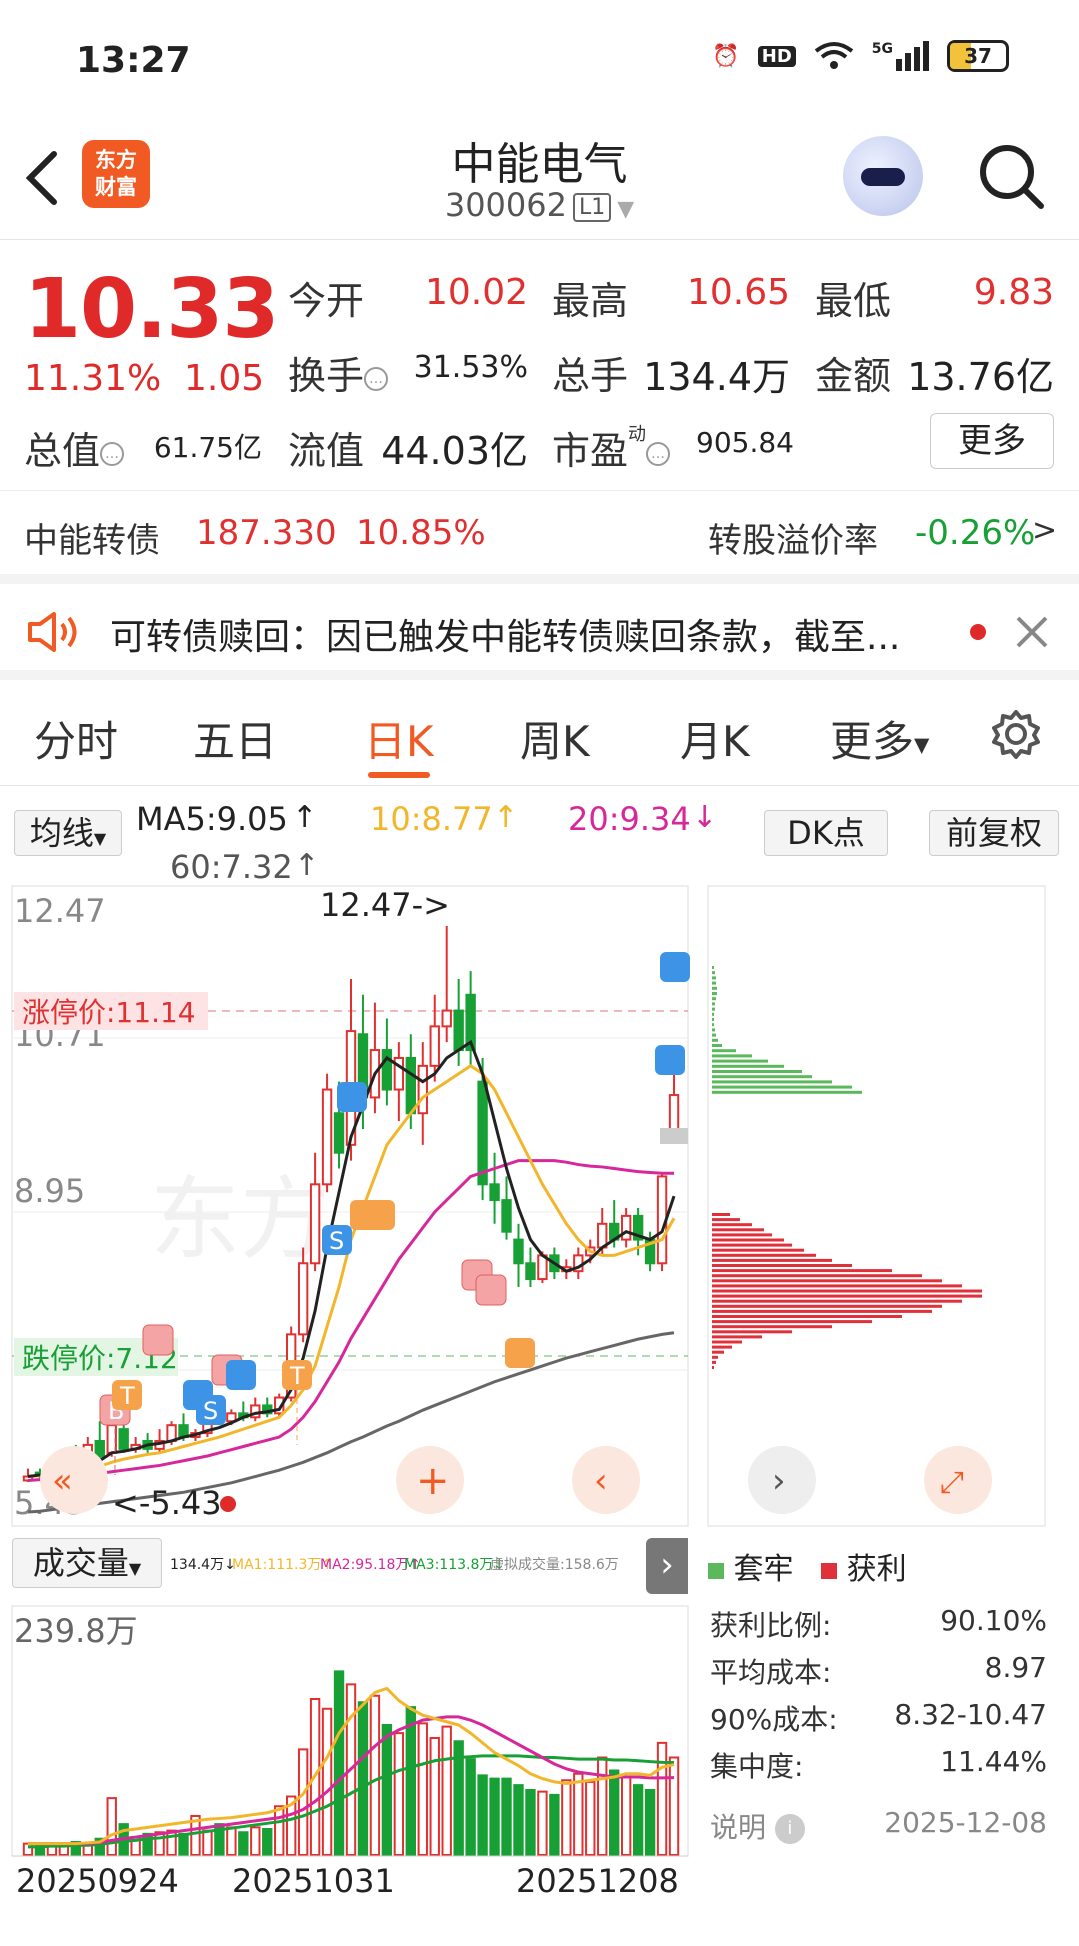 The height and width of the screenshot is (1946, 1079). I want to click on note-link: 说明 i, so click(757, 1826).